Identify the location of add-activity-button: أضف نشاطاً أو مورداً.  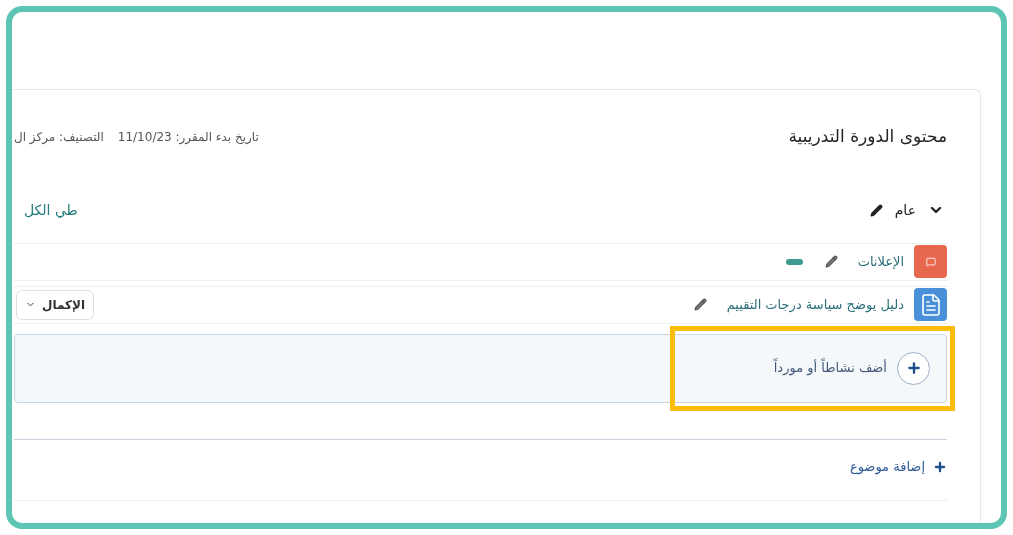
(859, 368).